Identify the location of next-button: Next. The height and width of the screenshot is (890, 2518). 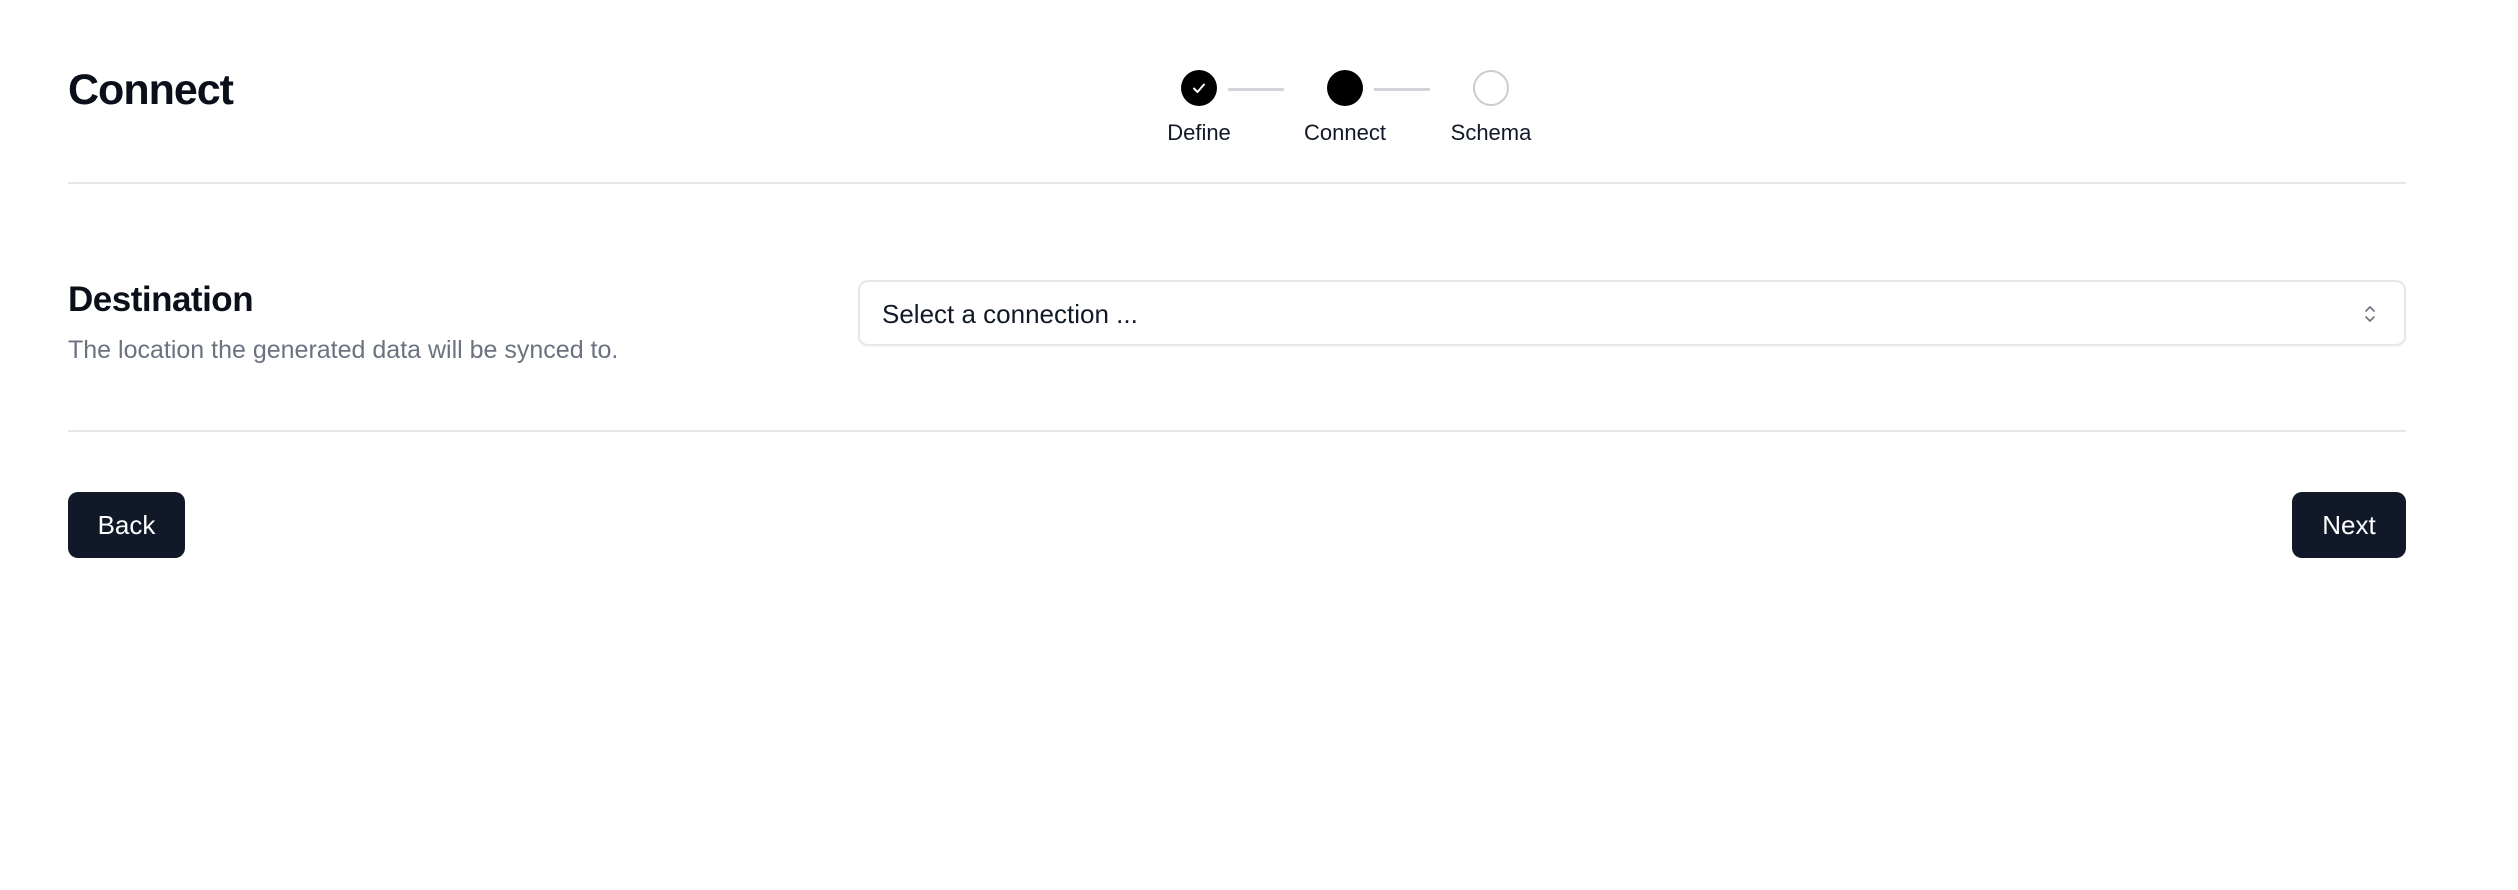
(2349, 525).